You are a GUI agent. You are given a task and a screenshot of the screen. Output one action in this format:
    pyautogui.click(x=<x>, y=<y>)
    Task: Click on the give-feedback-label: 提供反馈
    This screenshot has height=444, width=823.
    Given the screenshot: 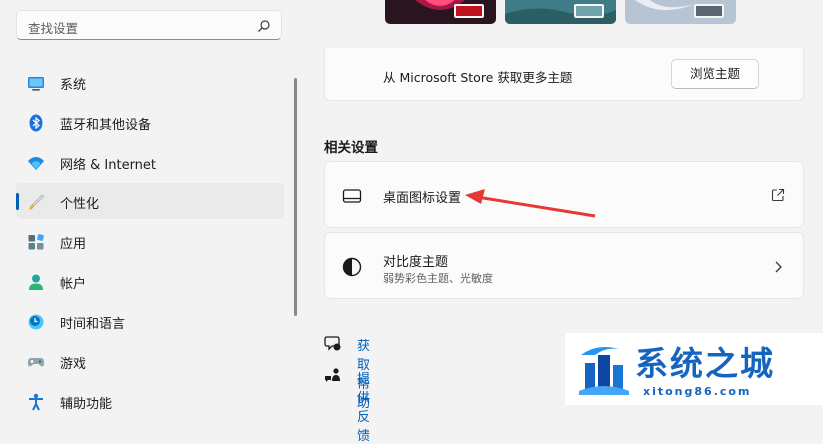 What is the action you would take?
    pyautogui.click(x=364, y=408)
    